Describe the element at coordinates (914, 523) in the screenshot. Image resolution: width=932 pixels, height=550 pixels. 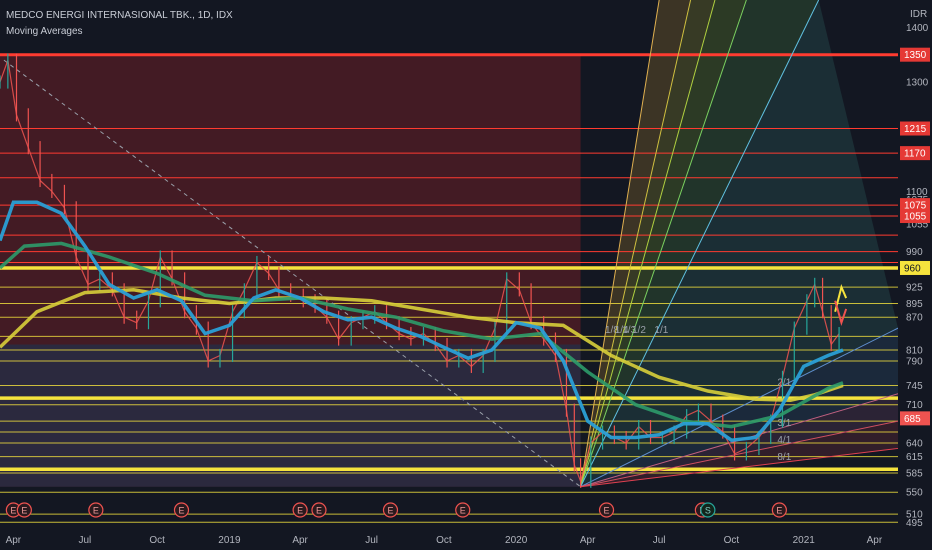
I see `price-tick-label: 495` at that location.